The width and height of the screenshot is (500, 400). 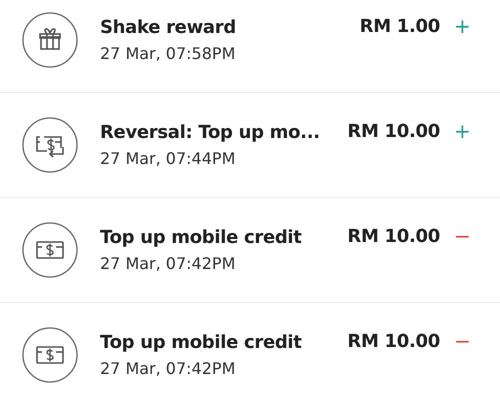 What do you see at coordinates (400, 26) in the screenshot?
I see `transaction-amount: RM 1.00` at bounding box center [400, 26].